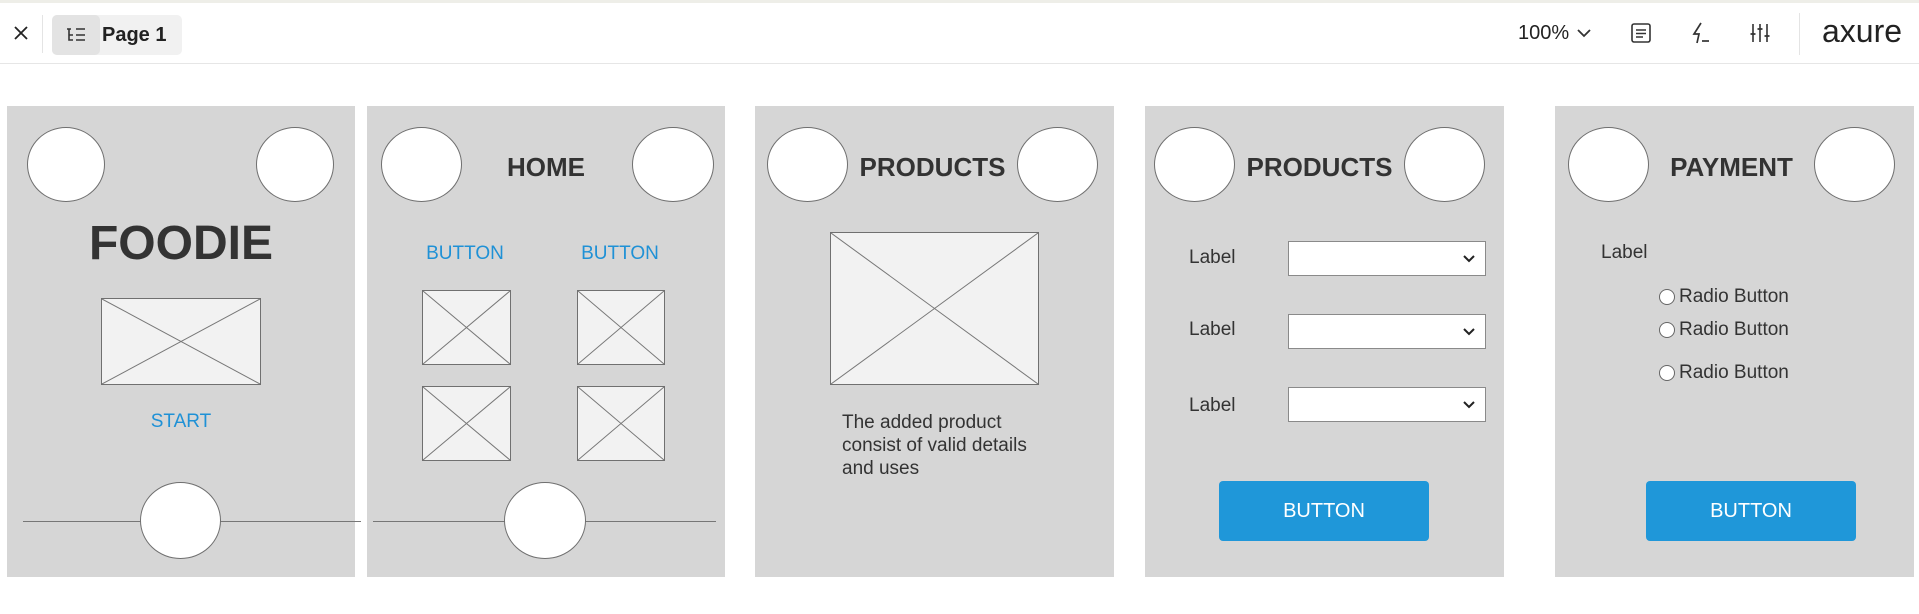 The width and height of the screenshot is (1919, 614). I want to click on page-selector-button: Page 1, so click(117, 35).